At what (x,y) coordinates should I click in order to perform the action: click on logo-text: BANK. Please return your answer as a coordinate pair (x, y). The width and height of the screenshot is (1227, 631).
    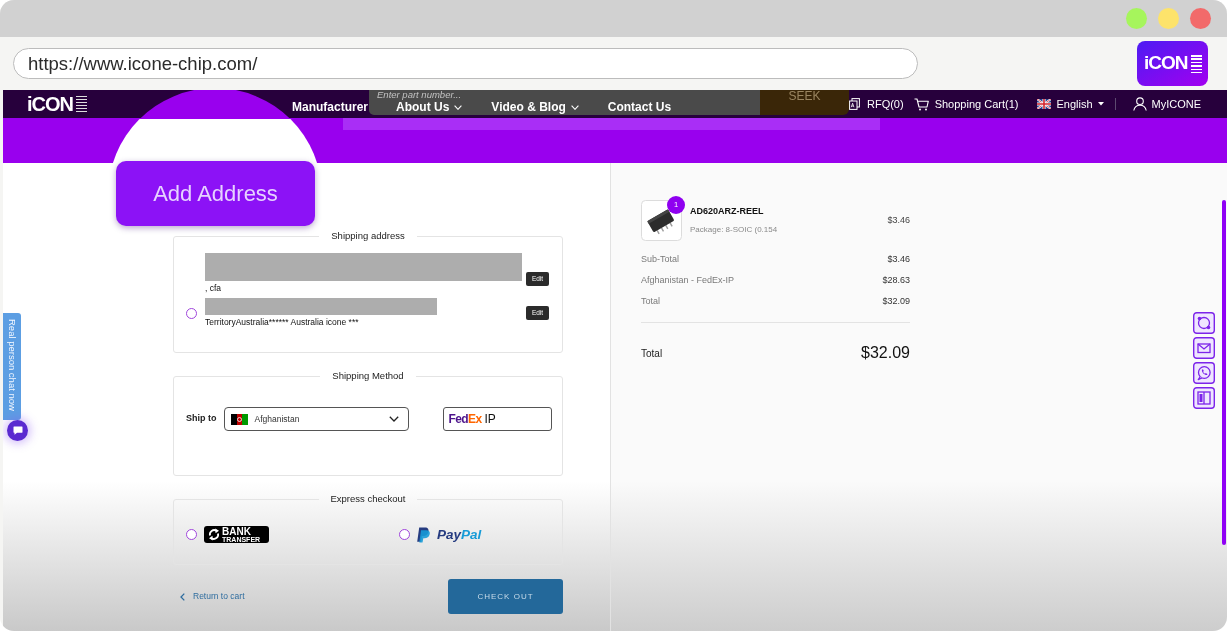
    Looking at the image, I should click on (237, 531).